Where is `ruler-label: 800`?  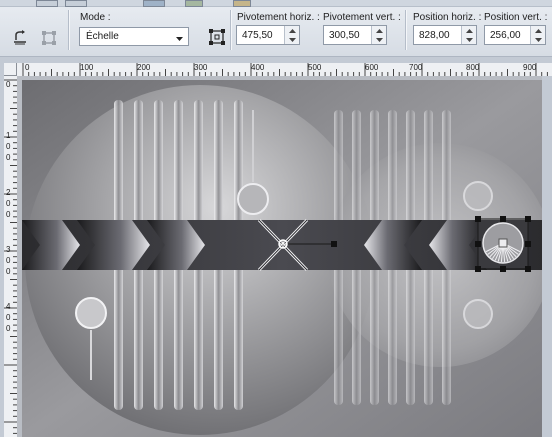
ruler-label: 800 is located at coordinates (473, 67).